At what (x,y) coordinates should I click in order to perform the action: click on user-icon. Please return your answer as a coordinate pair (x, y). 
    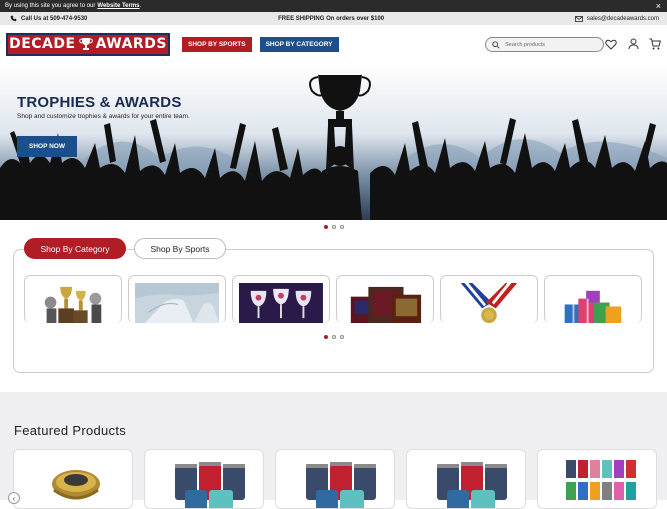
    Looking at the image, I should click on (633, 44).